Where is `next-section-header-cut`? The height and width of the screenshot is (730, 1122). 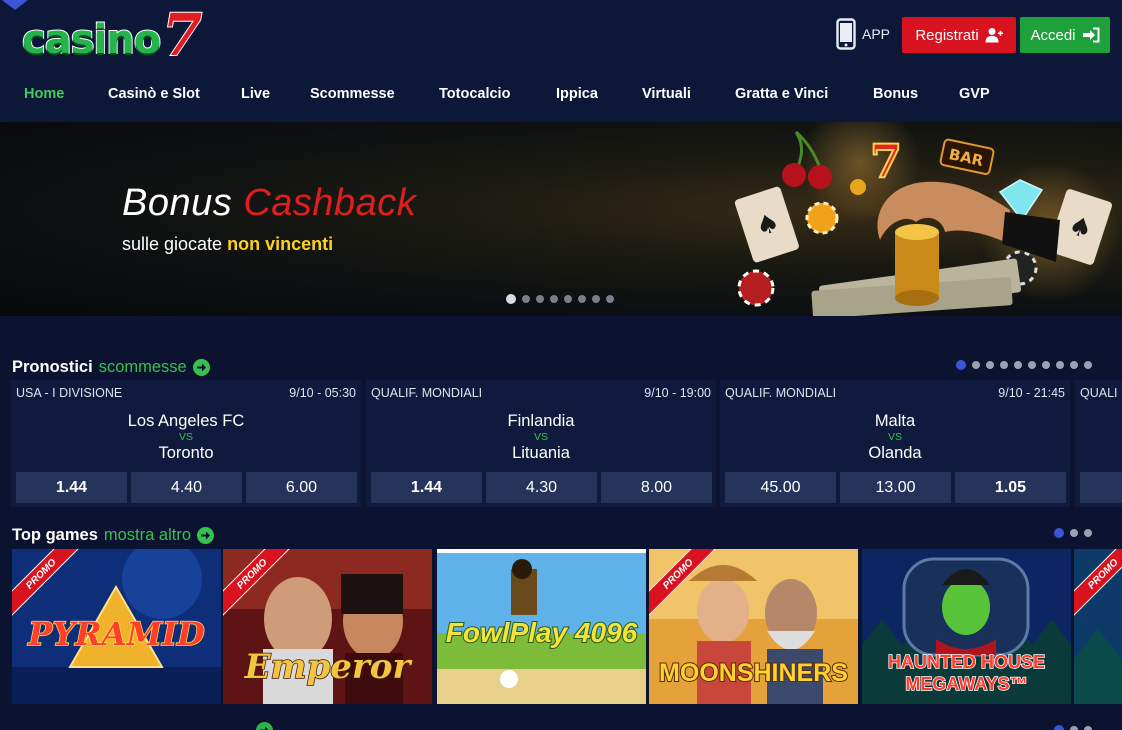 next-section-header-cut is located at coordinates (142, 726).